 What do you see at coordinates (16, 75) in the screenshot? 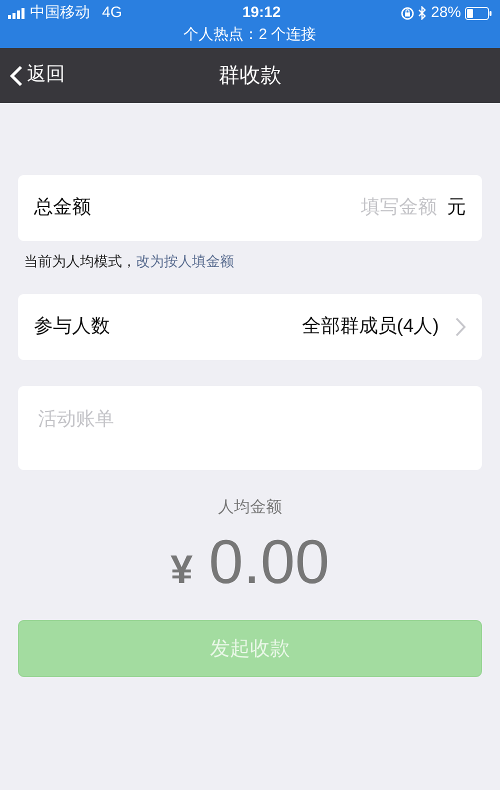
I see `back-chevron-icon` at bounding box center [16, 75].